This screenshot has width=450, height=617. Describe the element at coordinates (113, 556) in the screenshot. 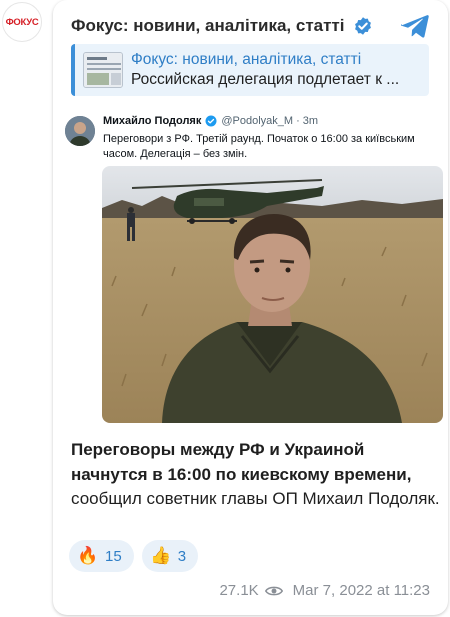

I see `reaction-count: 15` at that location.